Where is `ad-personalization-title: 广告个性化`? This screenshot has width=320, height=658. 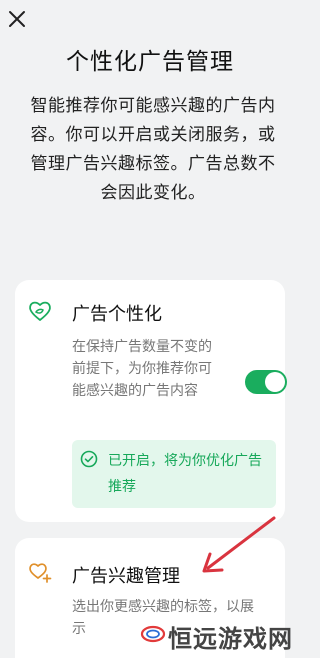
ad-personalization-title: 广告个性化 is located at coordinates (117, 314).